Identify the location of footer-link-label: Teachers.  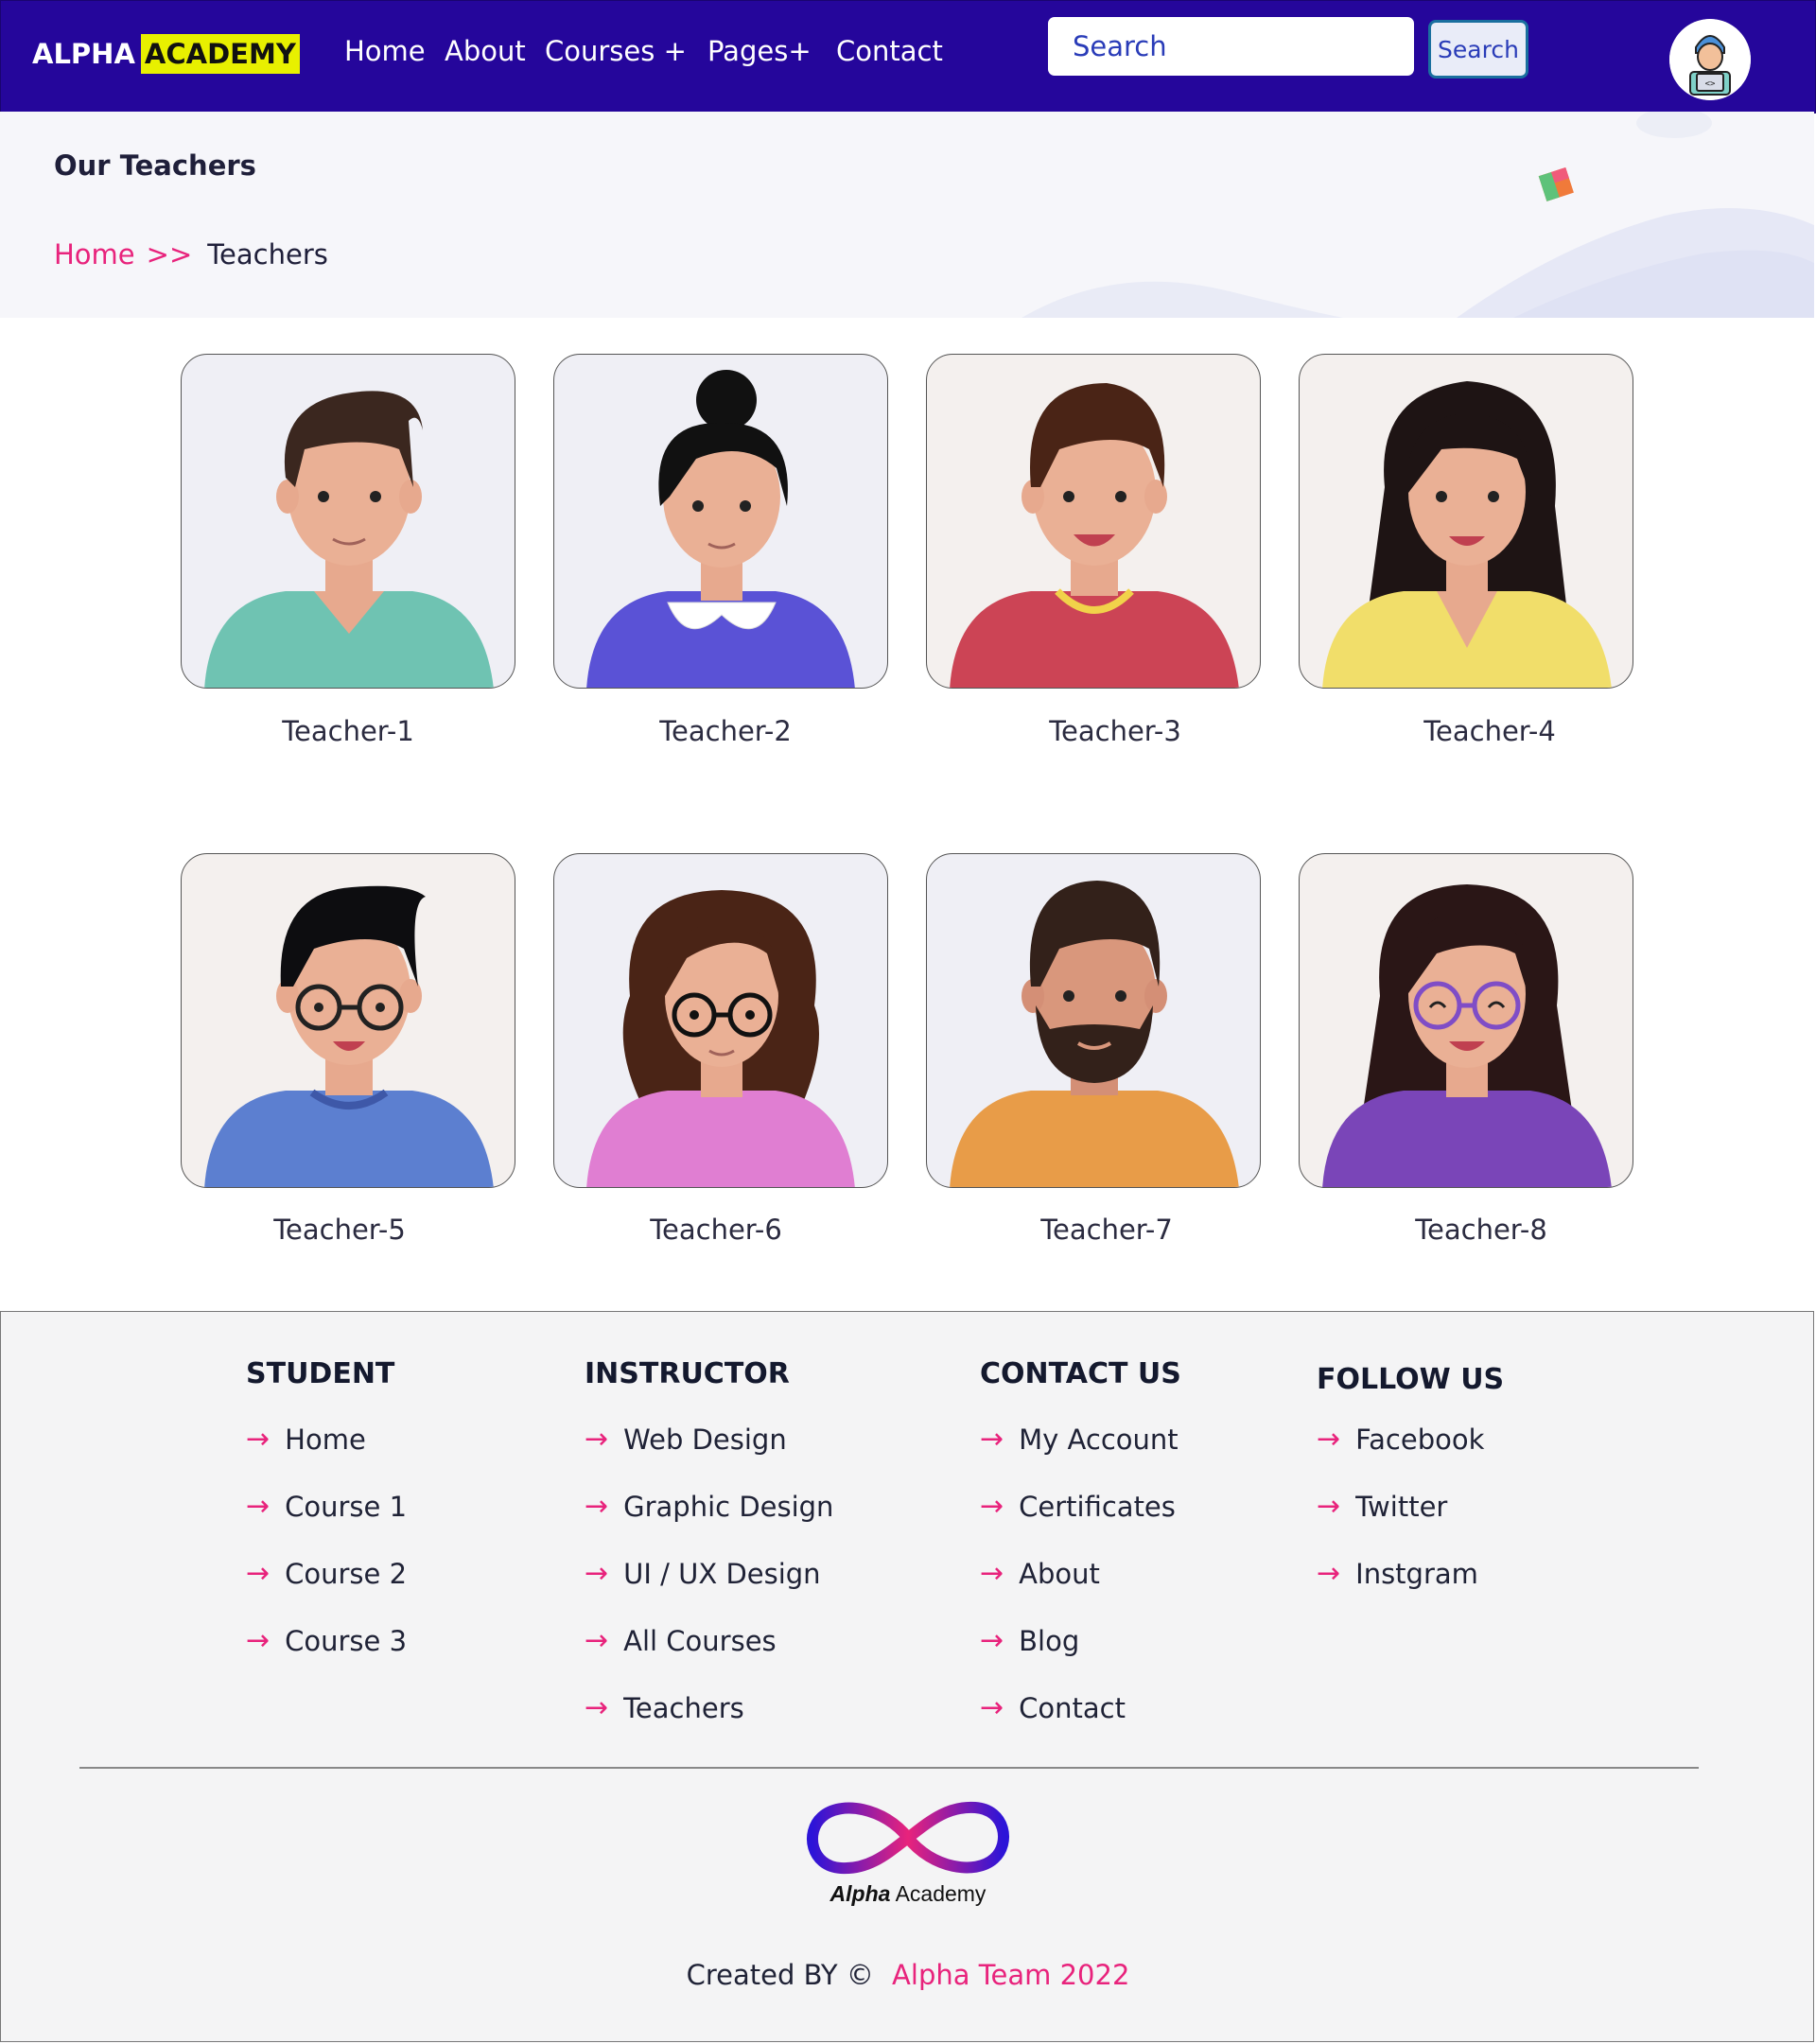
(683, 1707).